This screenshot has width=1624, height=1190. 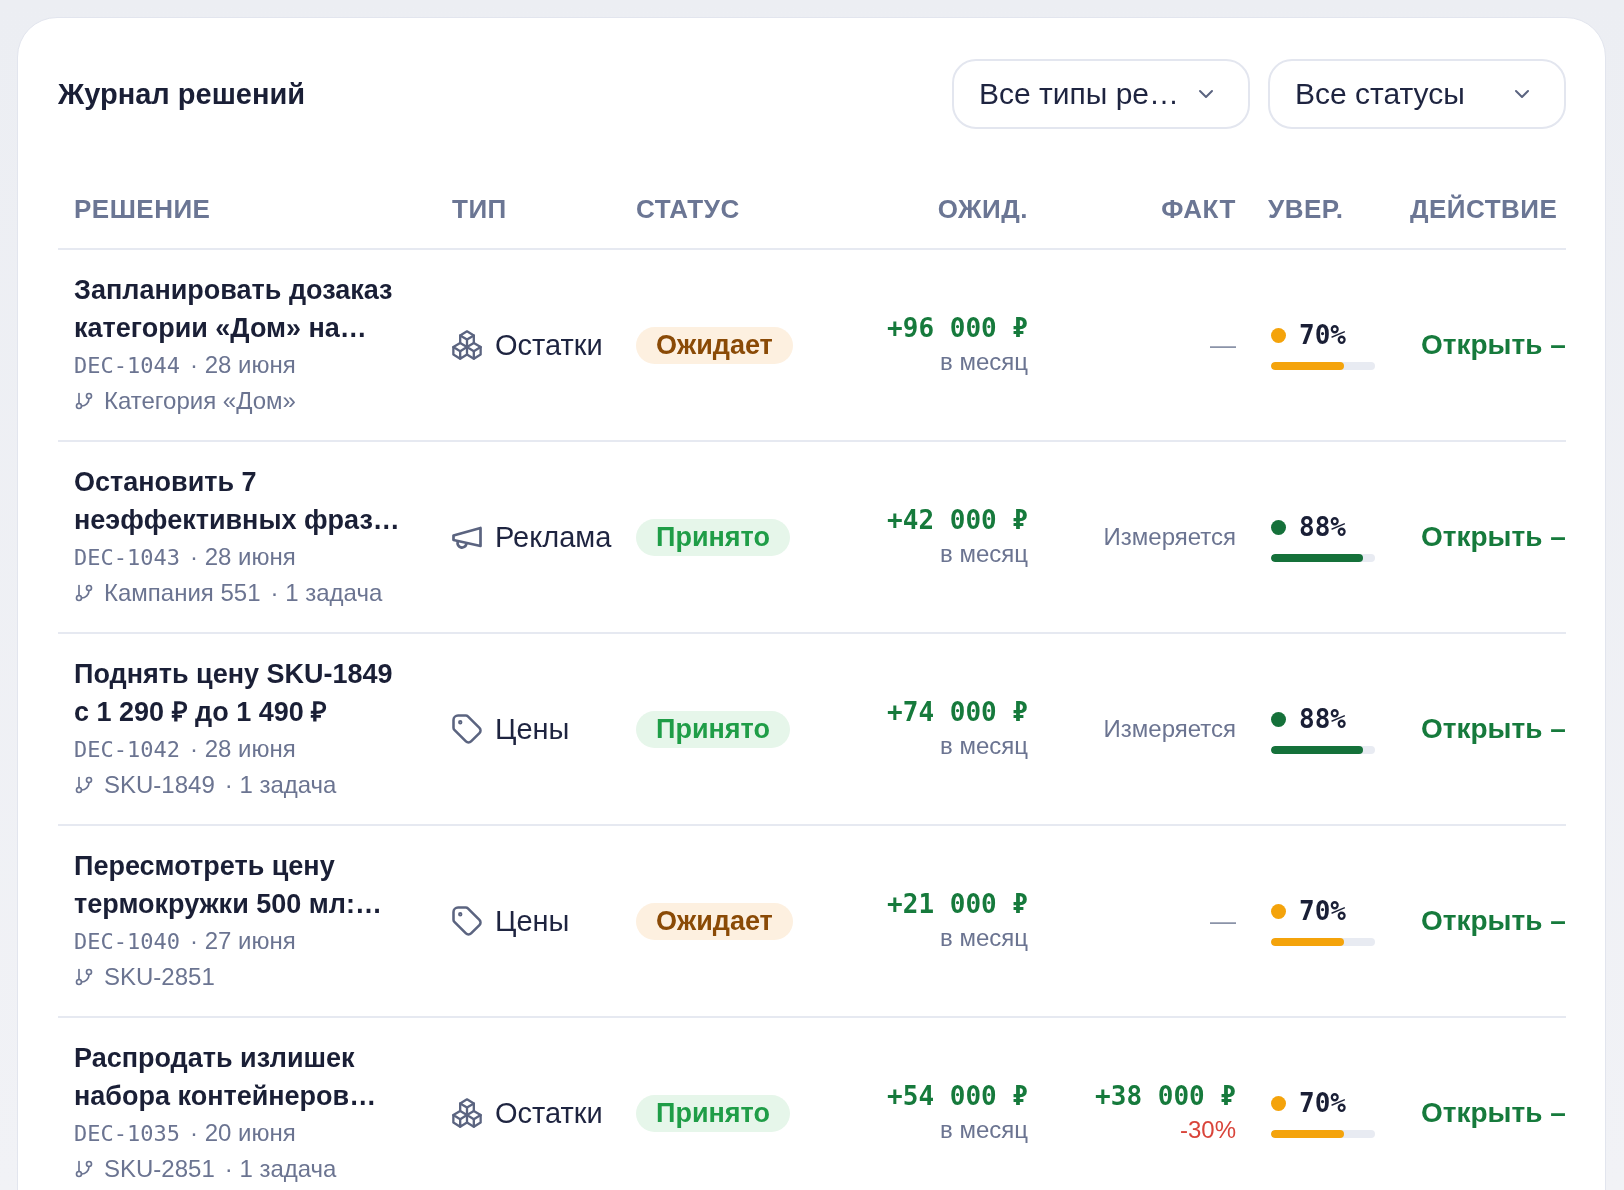 What do you see at coordinates (982, 209) in the screenshot?
I see `column-header: ОЖИД.` at bounding box center [982, 209].